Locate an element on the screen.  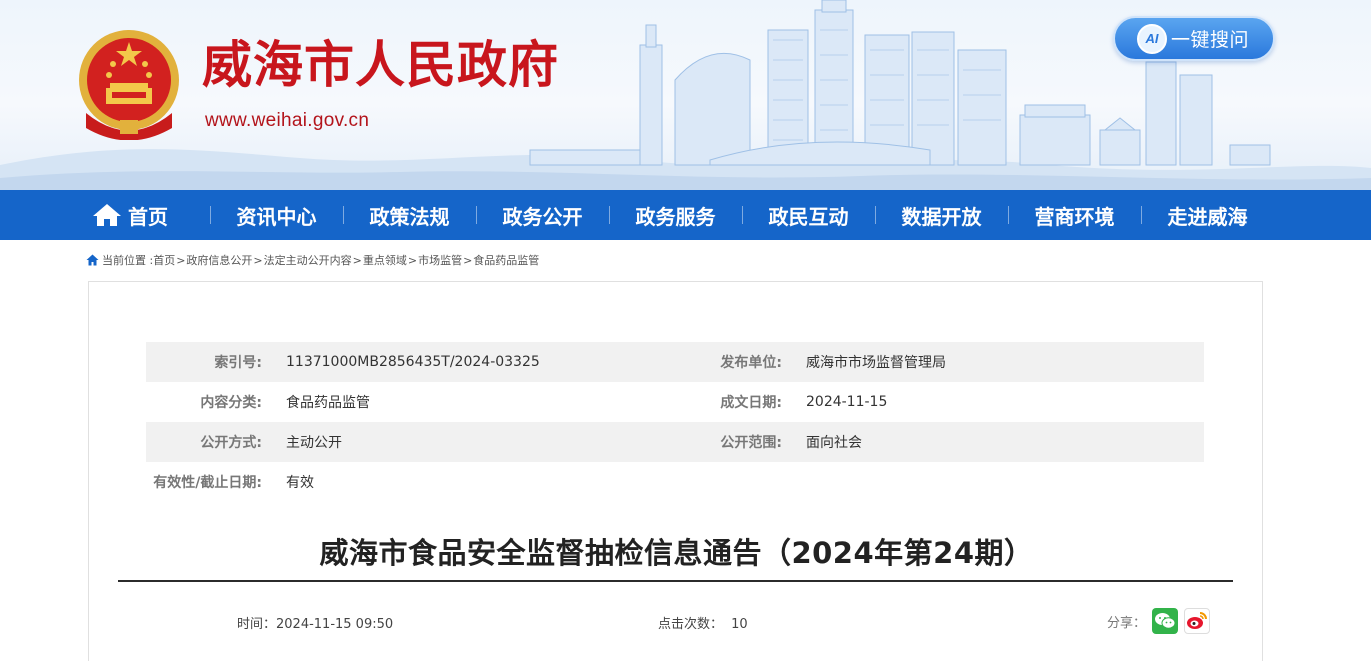
breadcrumb-item-key-areas: 重点领域 is located at coordinates (385, 260).